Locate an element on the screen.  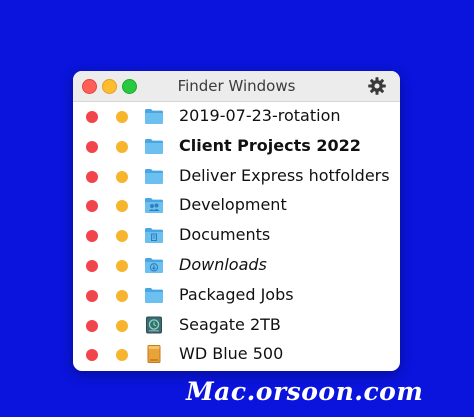
documents-folder-icon is located at coordinates (154, 235).